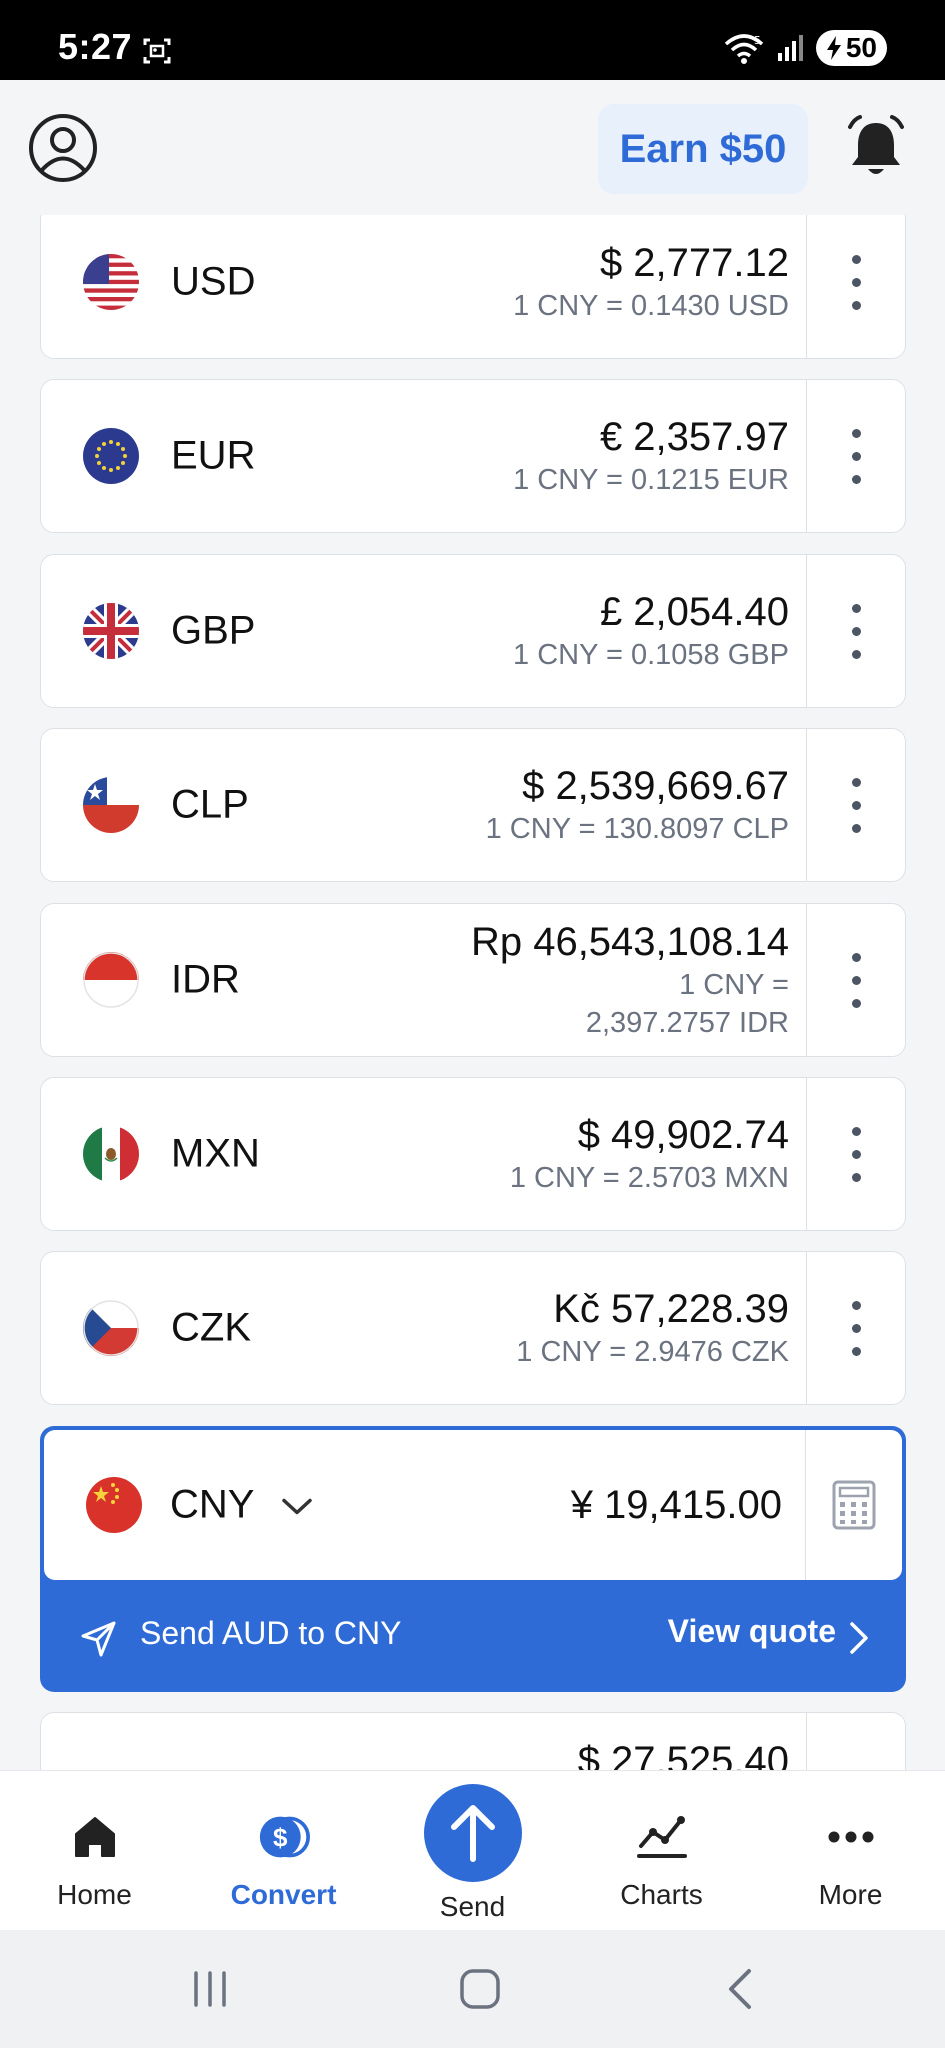  Describe the element at coordinates (473, 805) in the screenshot. I see `currency-row-clp: CLP $ 2,539,669.67 1 CNY = 130.8097 CLP` at that location.